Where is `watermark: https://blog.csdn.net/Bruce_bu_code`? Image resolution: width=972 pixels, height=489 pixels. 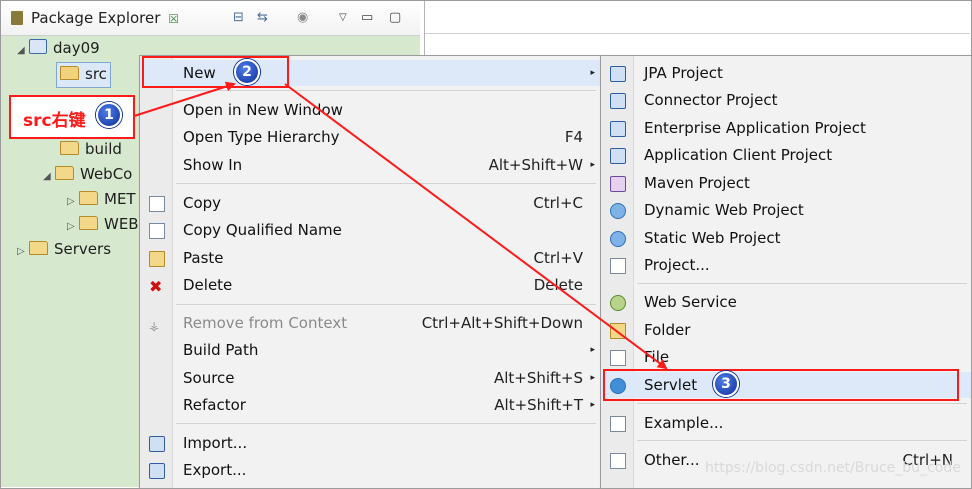
watermark: https://blog.csdn.net/Bruce_bu_code is located at coordinates (833, 468).